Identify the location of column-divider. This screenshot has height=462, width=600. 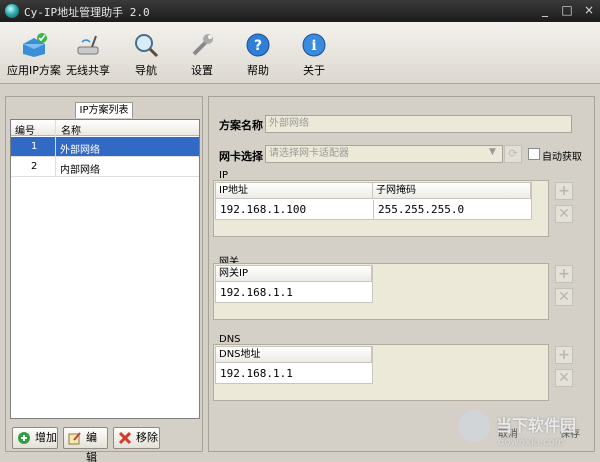
(55, 148).